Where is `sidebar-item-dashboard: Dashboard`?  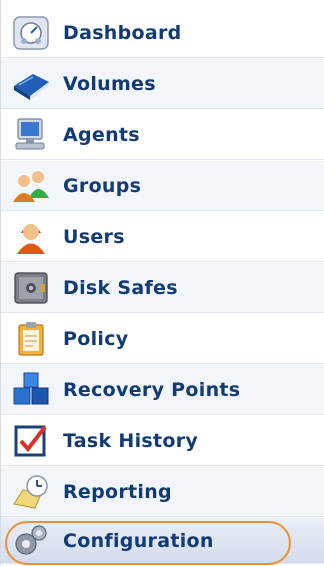
sidebar-item-dashboard: Dashboard is located at coordinates (162, 33).